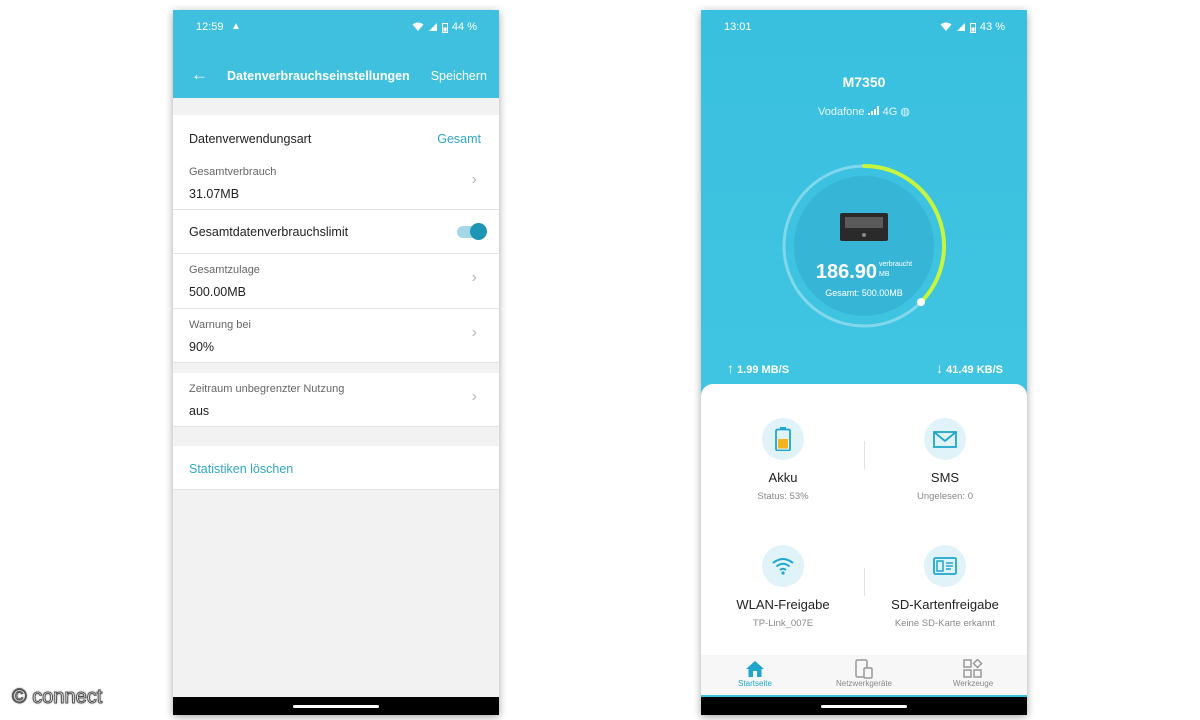 Image resolution: width=1200 pixels, height=720 pixels. Describe the element at coordinates (755, 669) in the screenshot. I see `home-icon` at that location.